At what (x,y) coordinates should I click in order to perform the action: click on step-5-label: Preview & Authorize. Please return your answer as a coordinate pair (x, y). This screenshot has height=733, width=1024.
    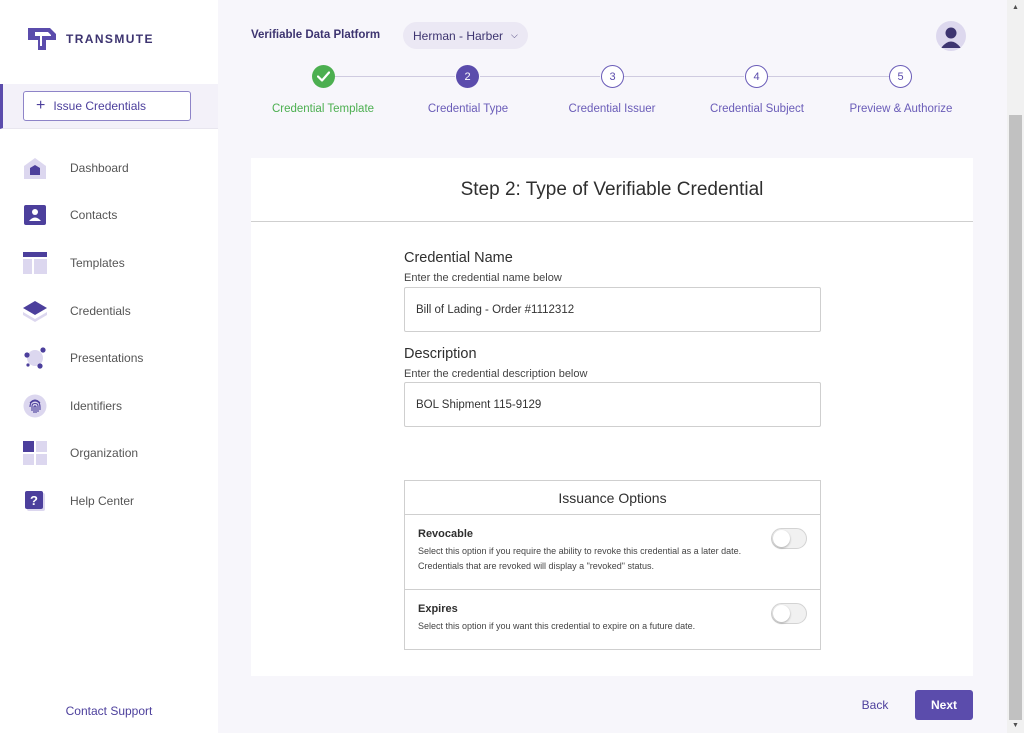
    Looking at the image, I should click on (901, 109).